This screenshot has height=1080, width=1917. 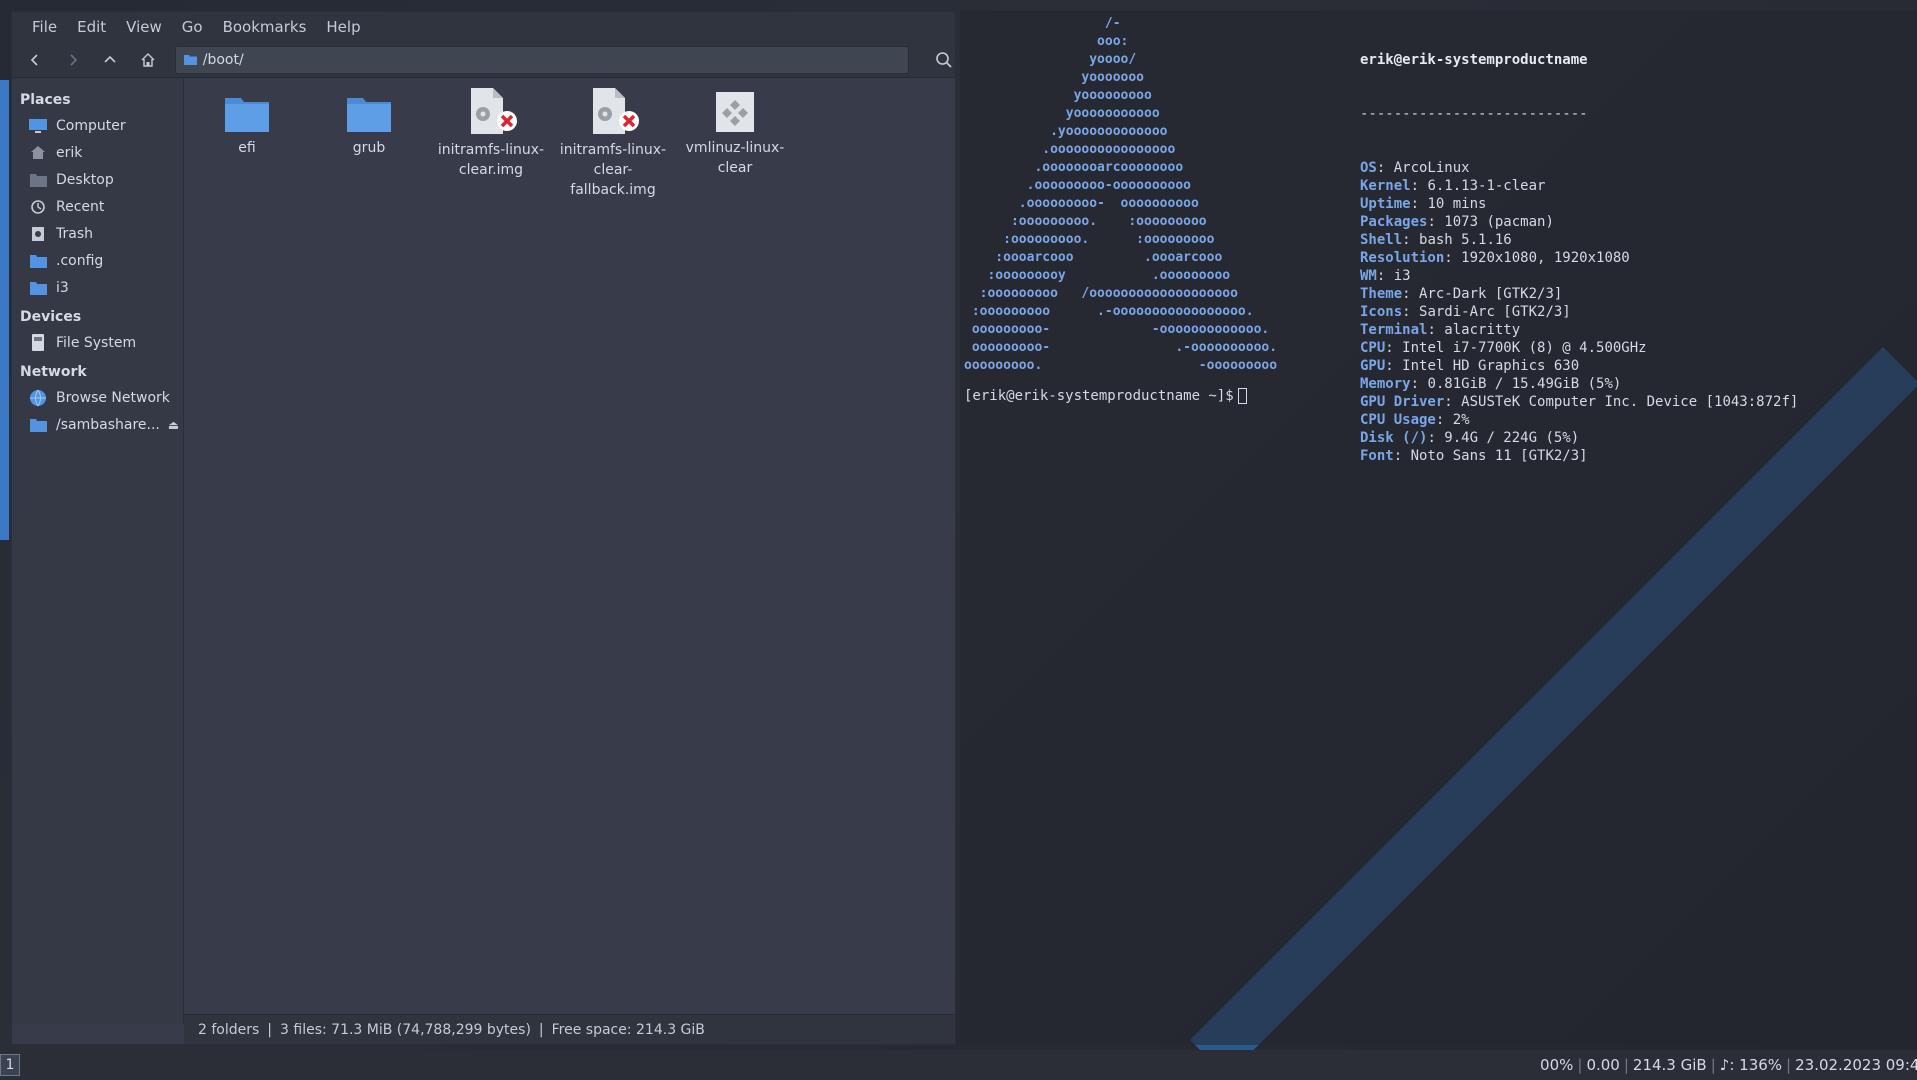 What do you see at coordinates (91, 125) in the screenshot?
I see `sidebar-item-label: Computer` at bounding box center [91, 125].